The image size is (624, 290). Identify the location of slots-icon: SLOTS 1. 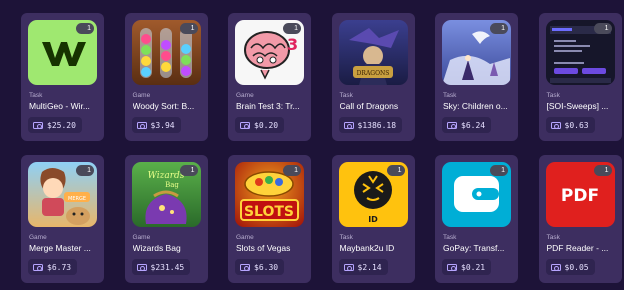
(269, 194).